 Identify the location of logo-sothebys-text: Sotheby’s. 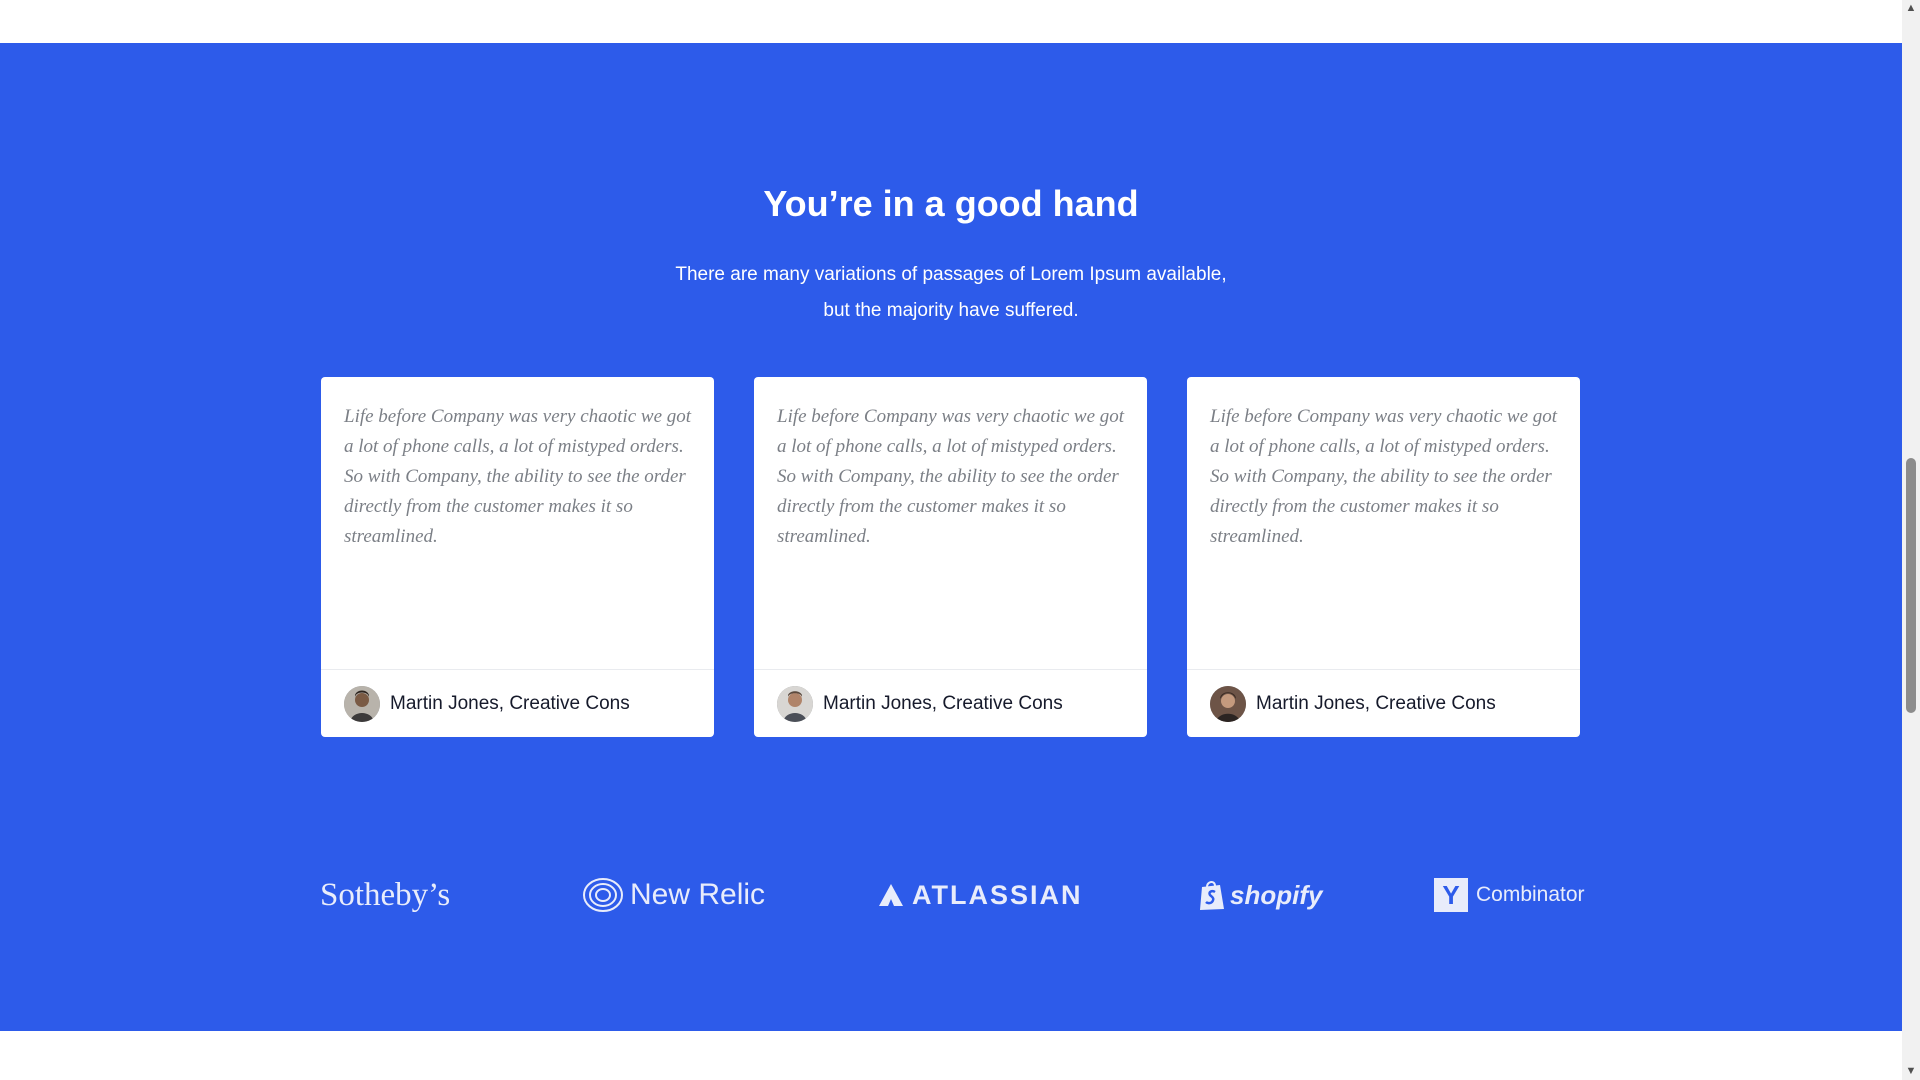
(385, 894).